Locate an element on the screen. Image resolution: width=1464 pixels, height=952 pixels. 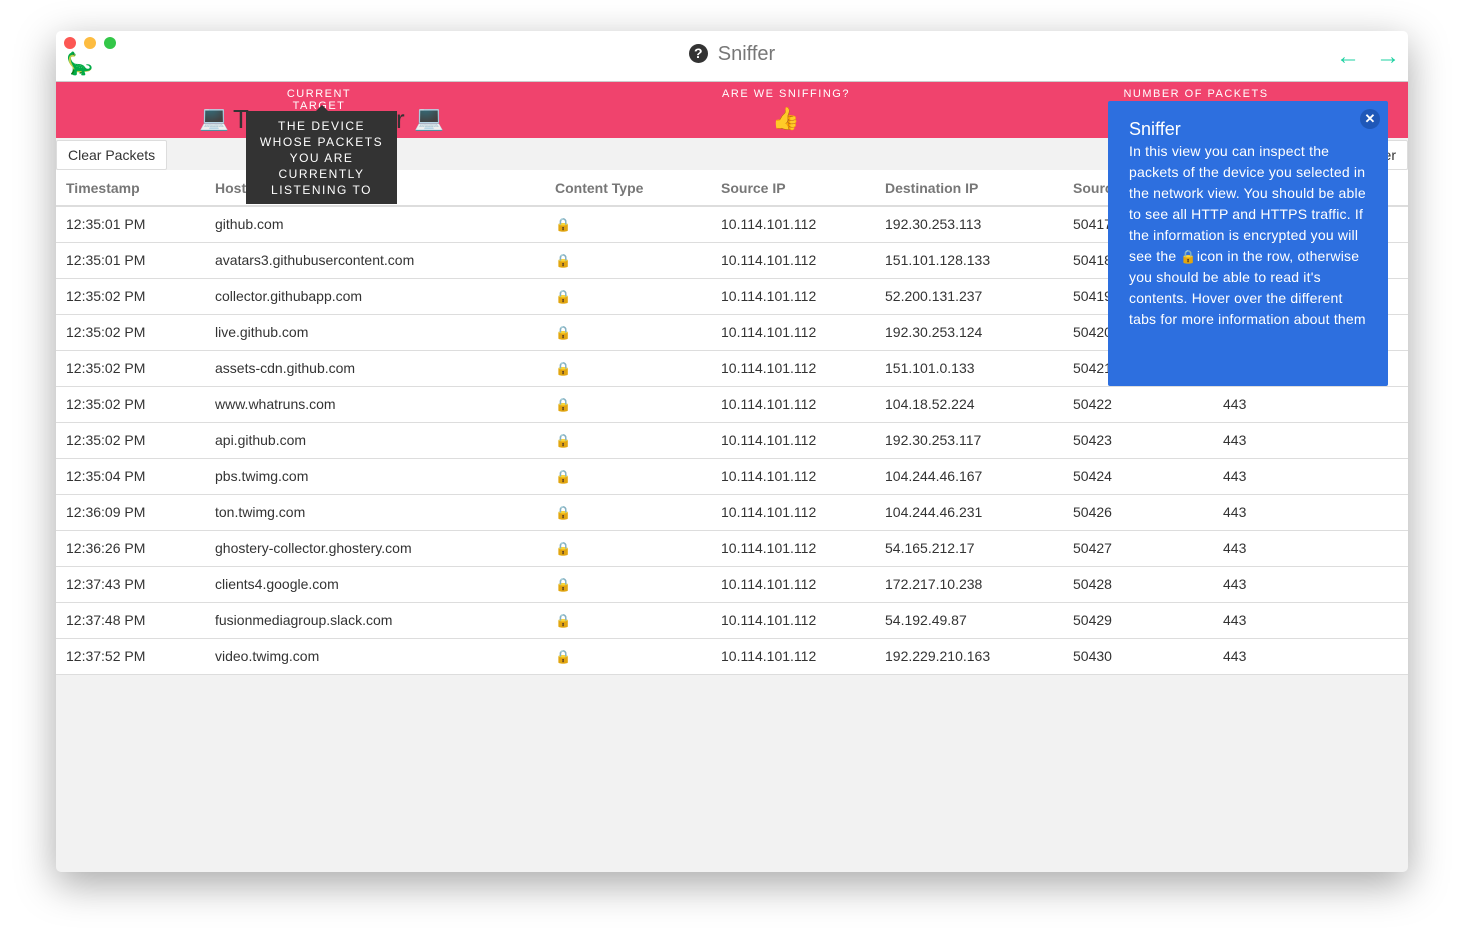
clear-packets-button: Clear Packets is located at coordinates (112, 155).